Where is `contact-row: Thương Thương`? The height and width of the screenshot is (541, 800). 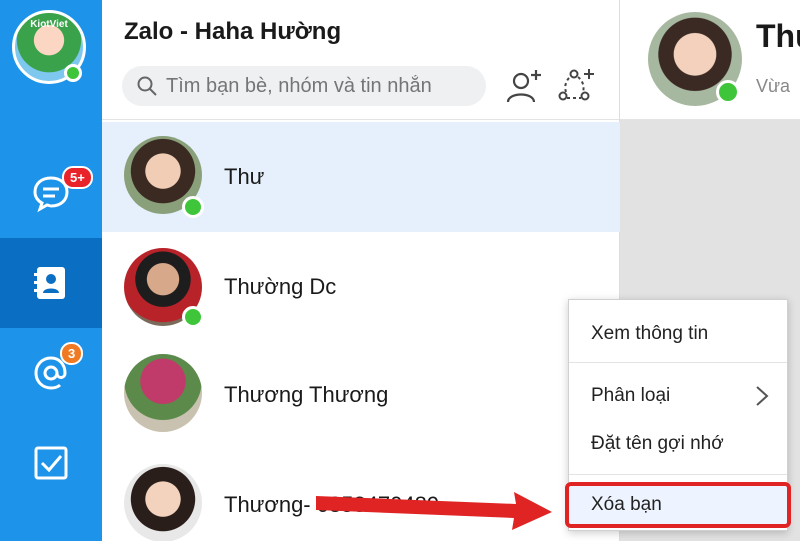 contact-row: Thương Thương is located at coordinates (361, 397).